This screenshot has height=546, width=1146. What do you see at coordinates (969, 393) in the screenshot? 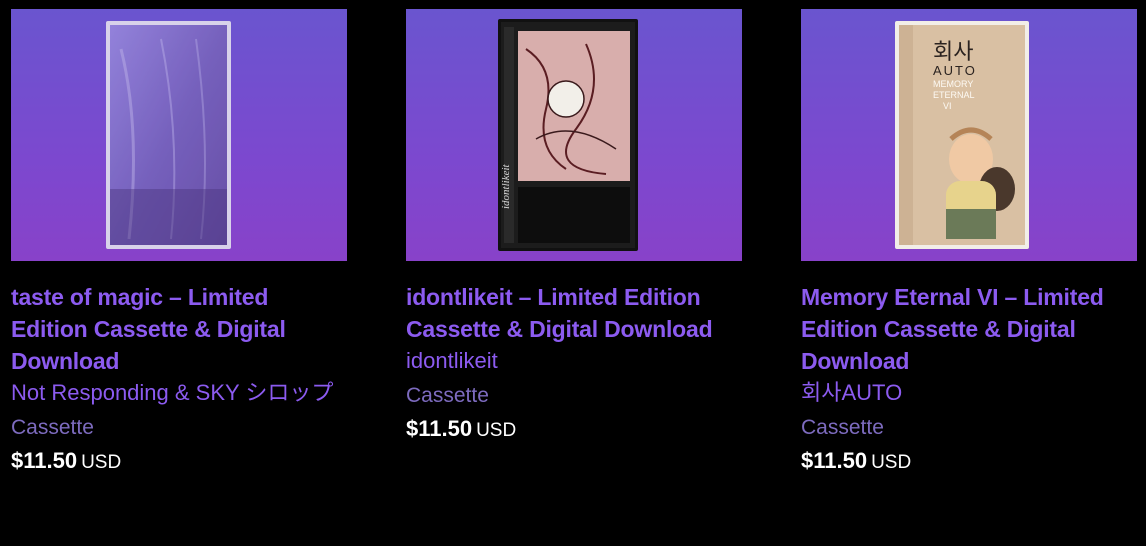
I see `product-artist: 회사AUTO` at bounding box center [969, 393].